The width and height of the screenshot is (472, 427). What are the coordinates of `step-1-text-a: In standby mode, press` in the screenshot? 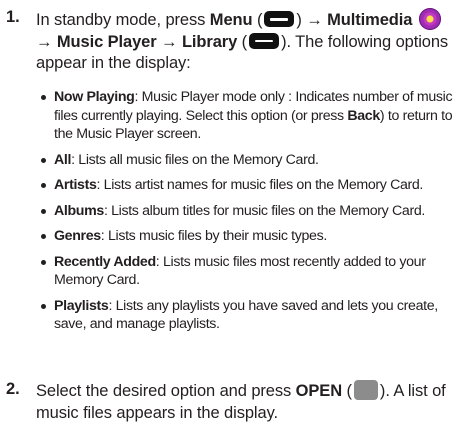 It's located at (123, 20).